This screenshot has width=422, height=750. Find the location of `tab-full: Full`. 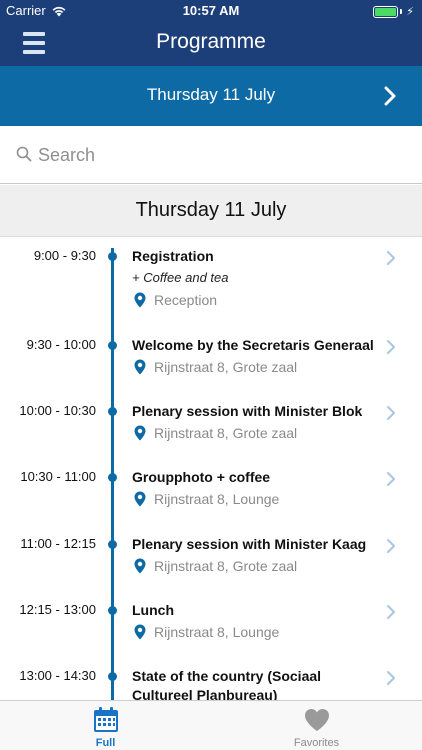

tab-full: Full is located at coordinates (105, 725).